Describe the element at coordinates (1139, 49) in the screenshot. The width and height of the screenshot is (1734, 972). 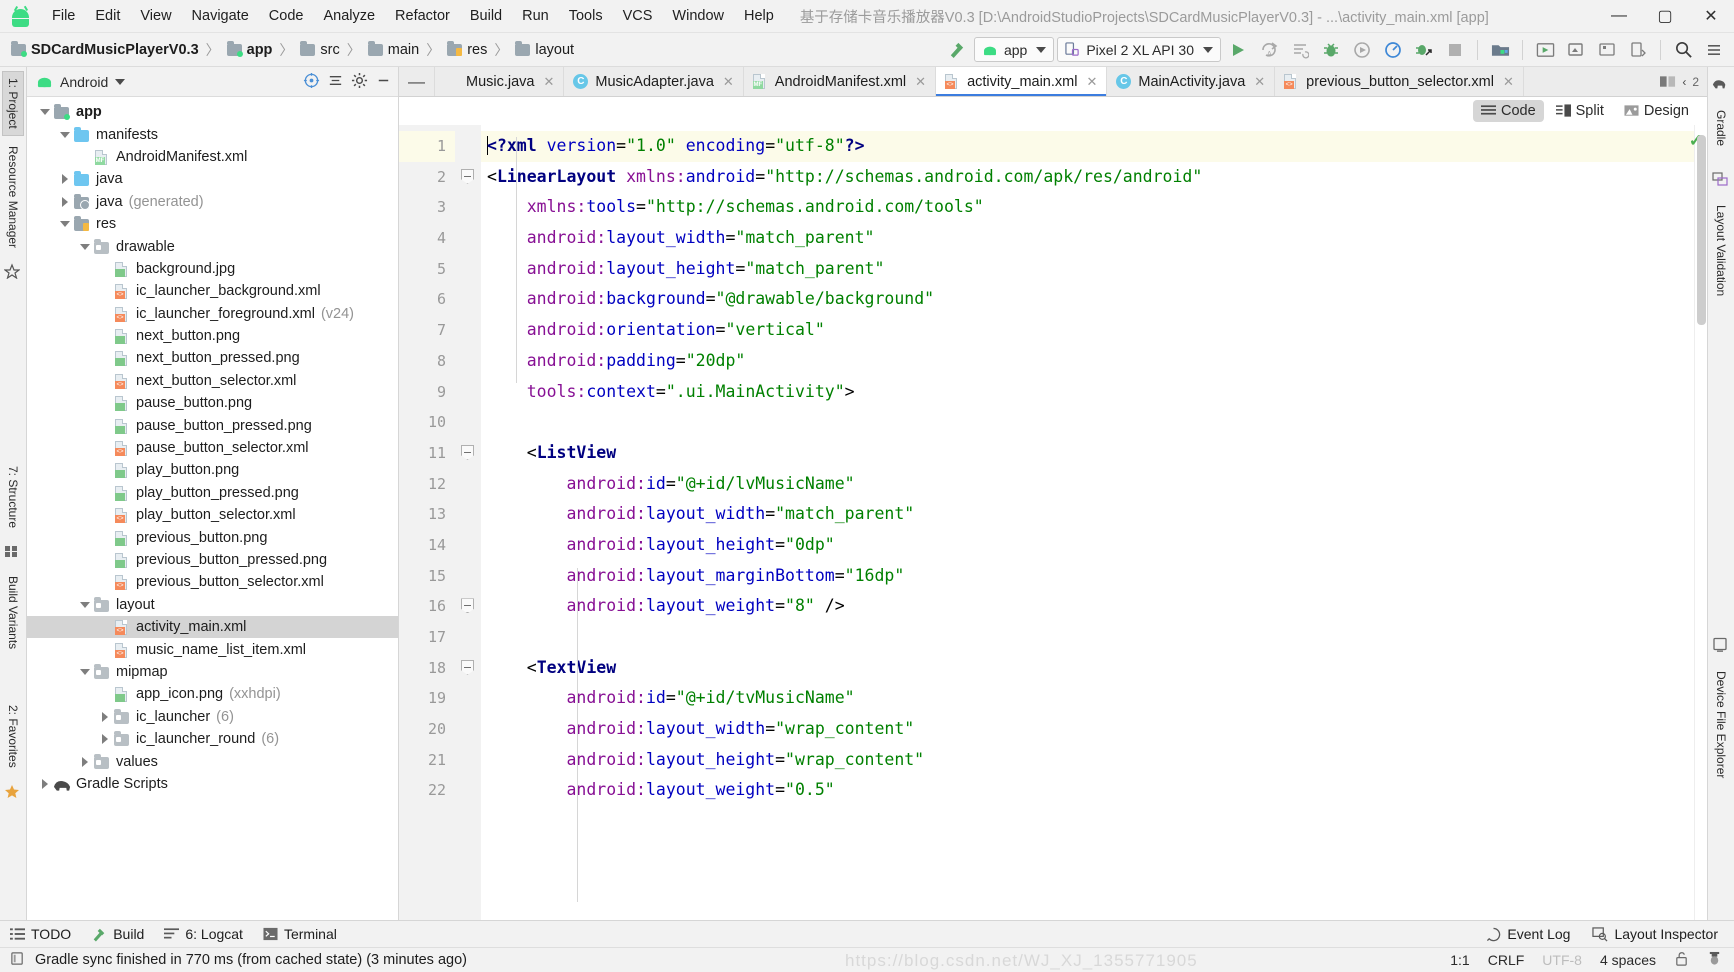
I see `device-selector: Pixel 2 XL API 30` at that location.